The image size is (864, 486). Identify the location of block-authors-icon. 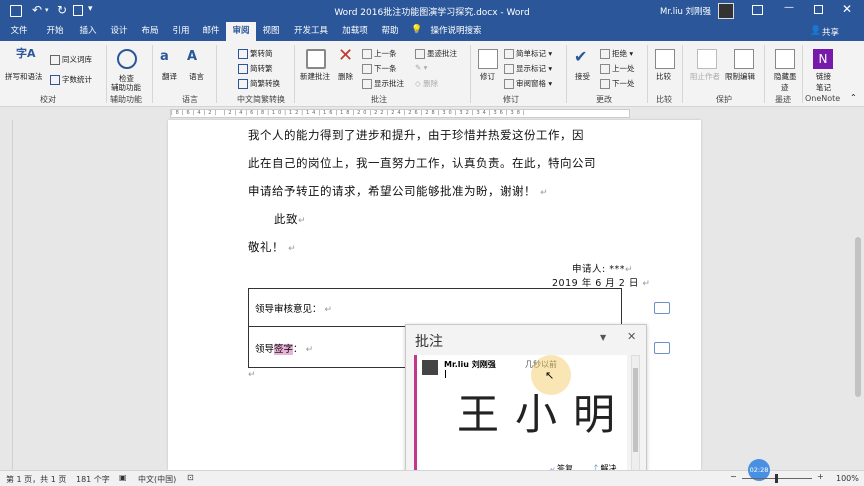
(707, 59).